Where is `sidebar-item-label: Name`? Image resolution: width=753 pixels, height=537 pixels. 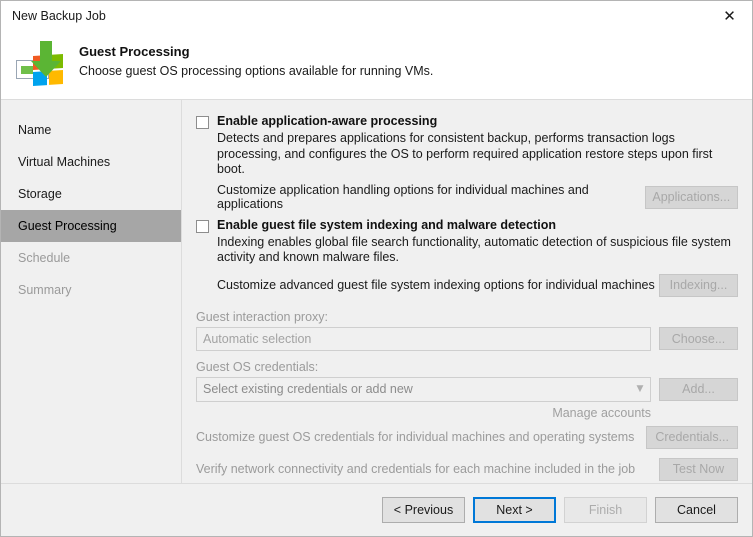
sidebar-item-label: Name is located at coordinates (35, 130).